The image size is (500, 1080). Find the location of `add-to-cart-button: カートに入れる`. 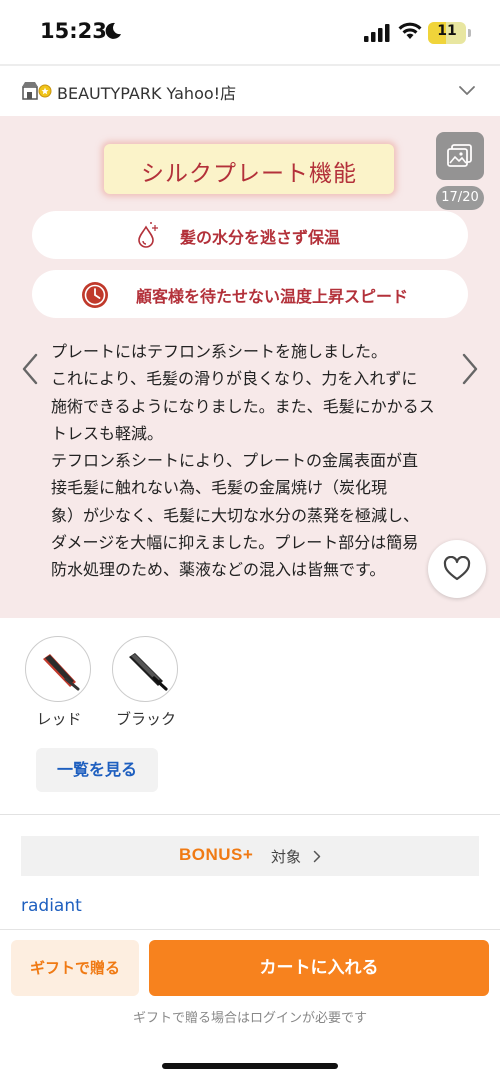

add-to-cart-button: カートに入れる is located at coordinates (319, 968).